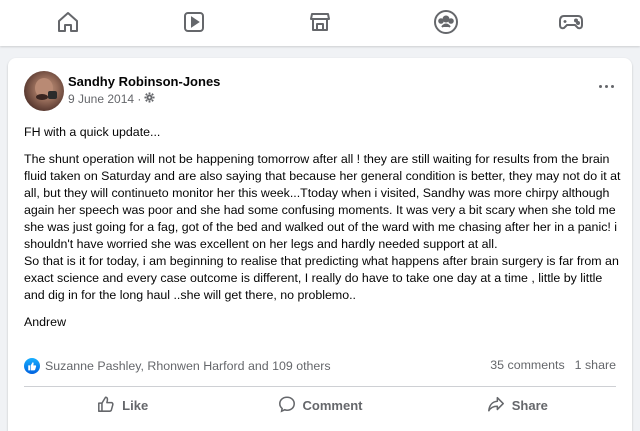  Describe the element at coordinates (144, 81) in the screenshot. I see `author-name: Sandhy Robinson-Jones` at that location.